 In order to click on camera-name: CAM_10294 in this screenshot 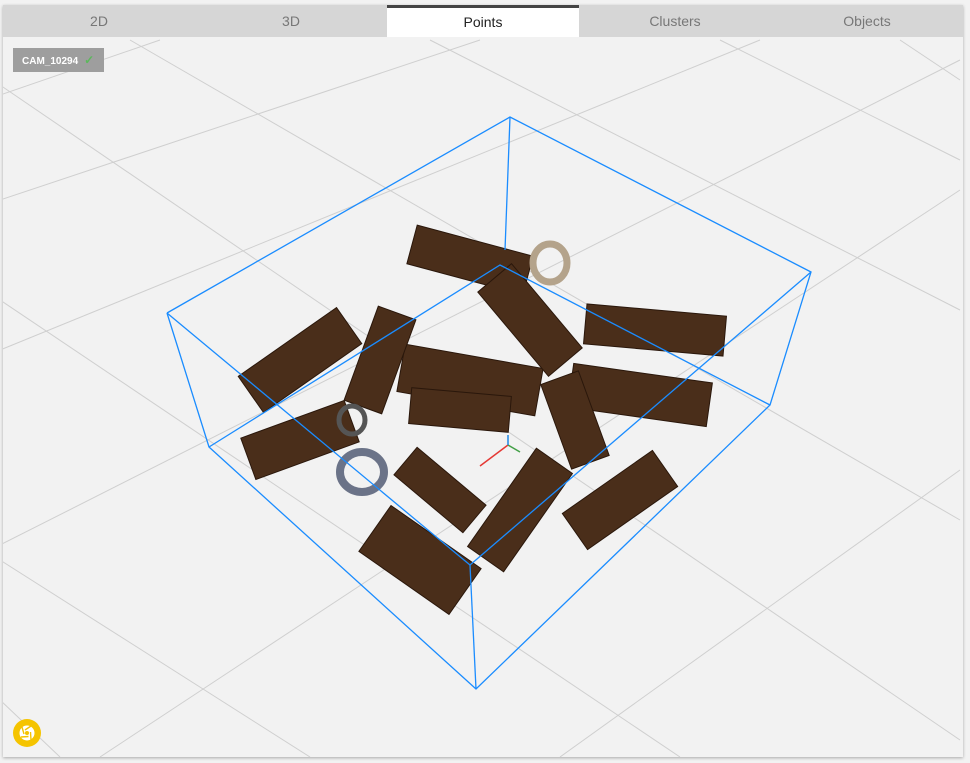, I will do `click(50, 61)`.